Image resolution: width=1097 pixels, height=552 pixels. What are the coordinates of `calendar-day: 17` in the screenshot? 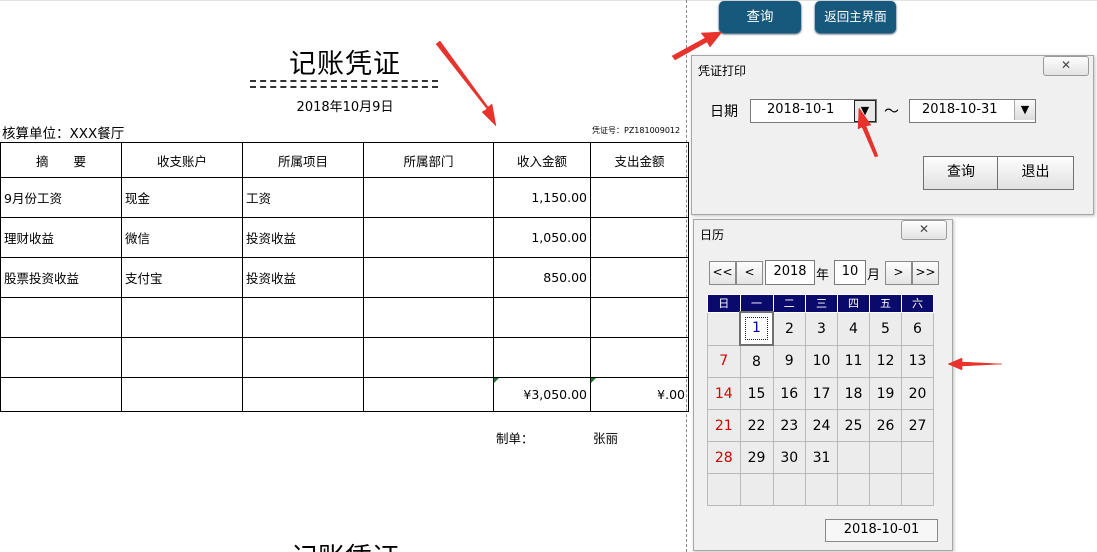 It's located at (821, 393).